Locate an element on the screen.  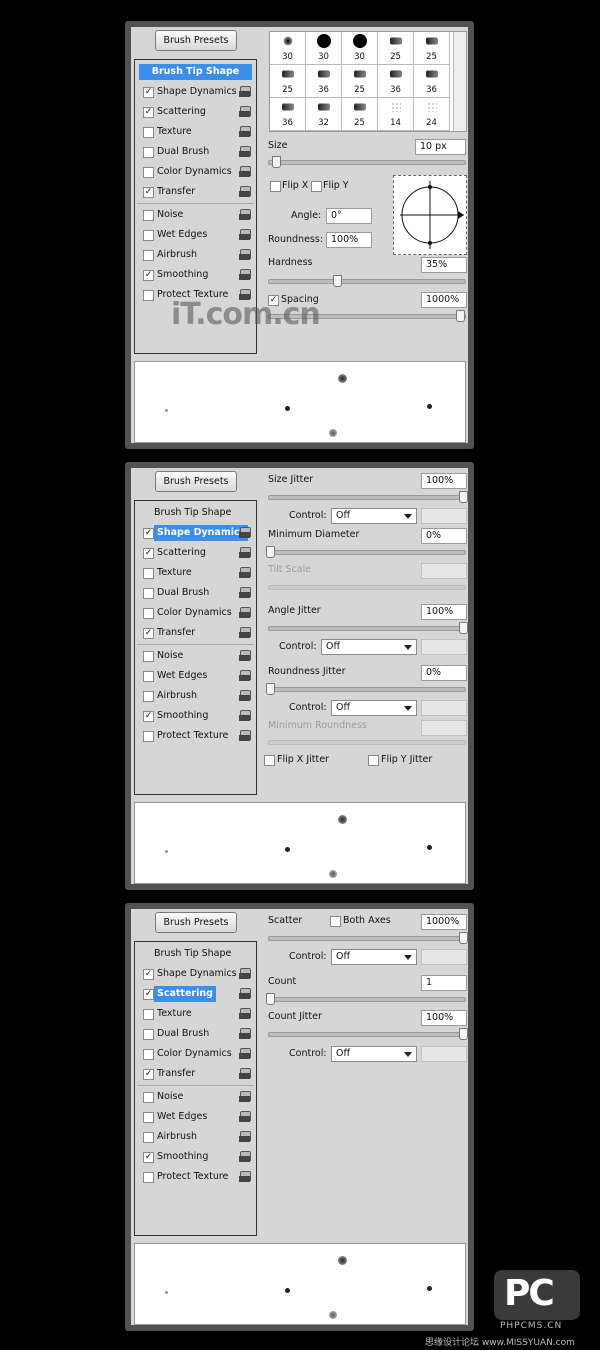
size-slider-thumb is located at coordinates (276, 162).